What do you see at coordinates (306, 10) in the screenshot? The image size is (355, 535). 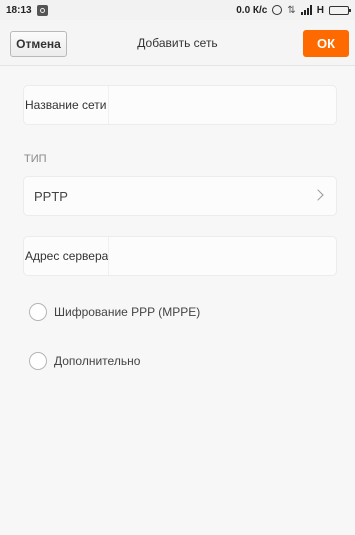 I see `signal-icon` at bounding box center [306, 10].